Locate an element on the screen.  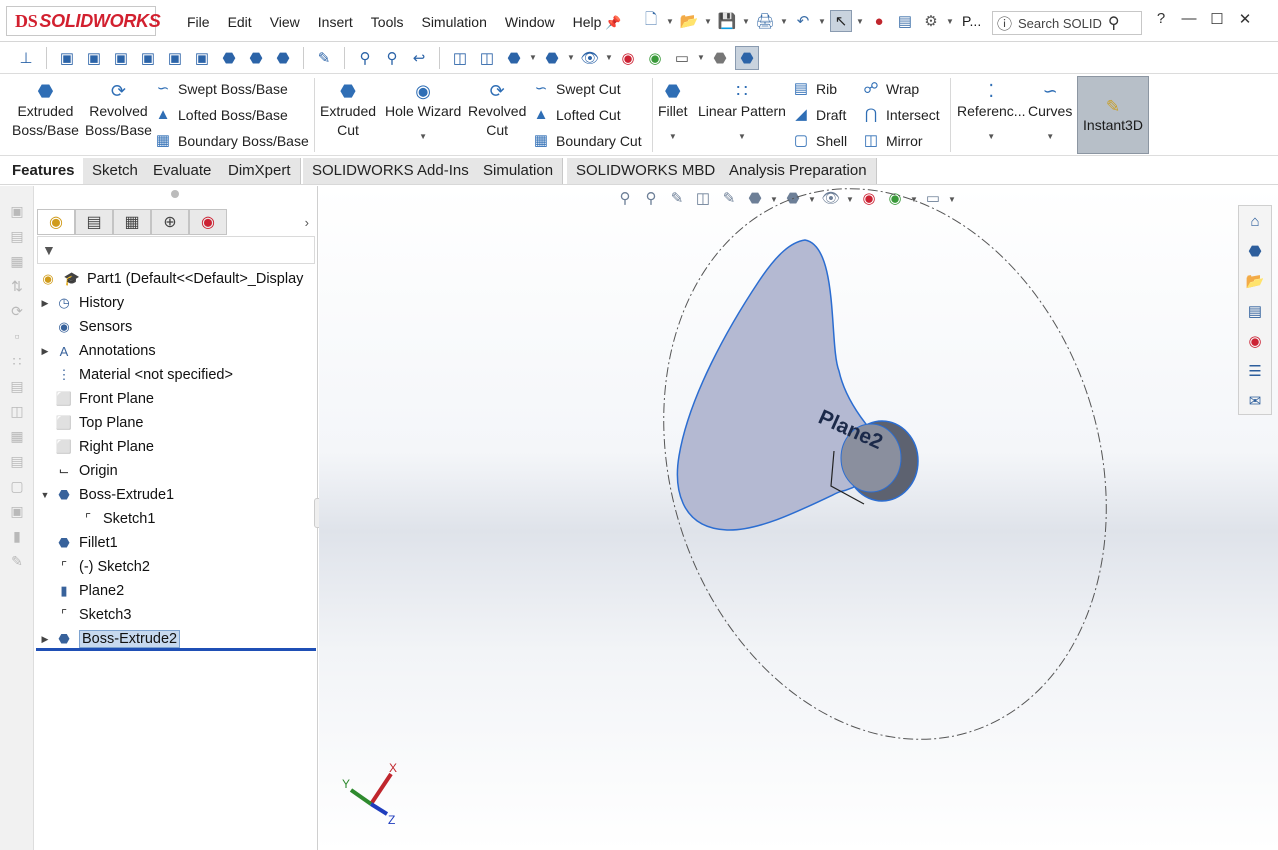
tree-root-part: ◉ 🎓 Part1 (Default<<Default>_Display is located at coordinates (171, 279).